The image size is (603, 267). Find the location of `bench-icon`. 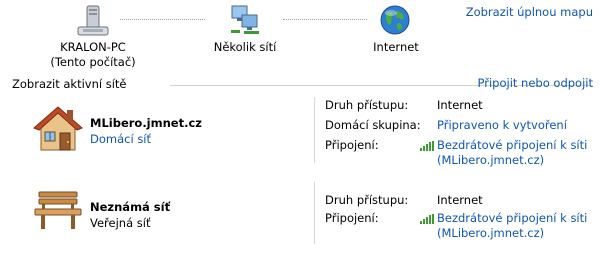

bench-icon is located at coordinates (58, 211).